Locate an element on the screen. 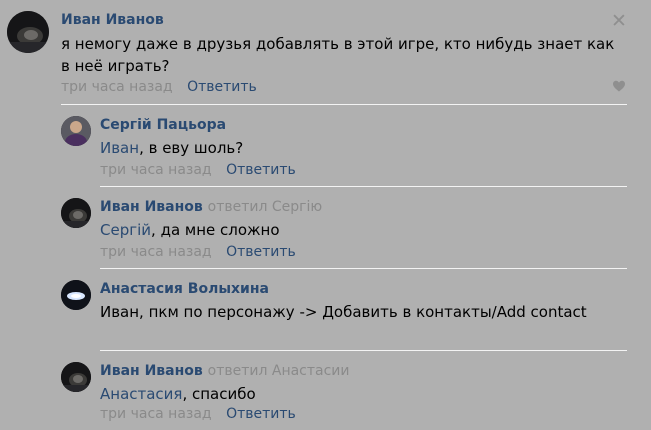 The width and height of the screenshot is (651, 430). comment-meta: три часа назад Ответить is located at coordinates (159, 87).